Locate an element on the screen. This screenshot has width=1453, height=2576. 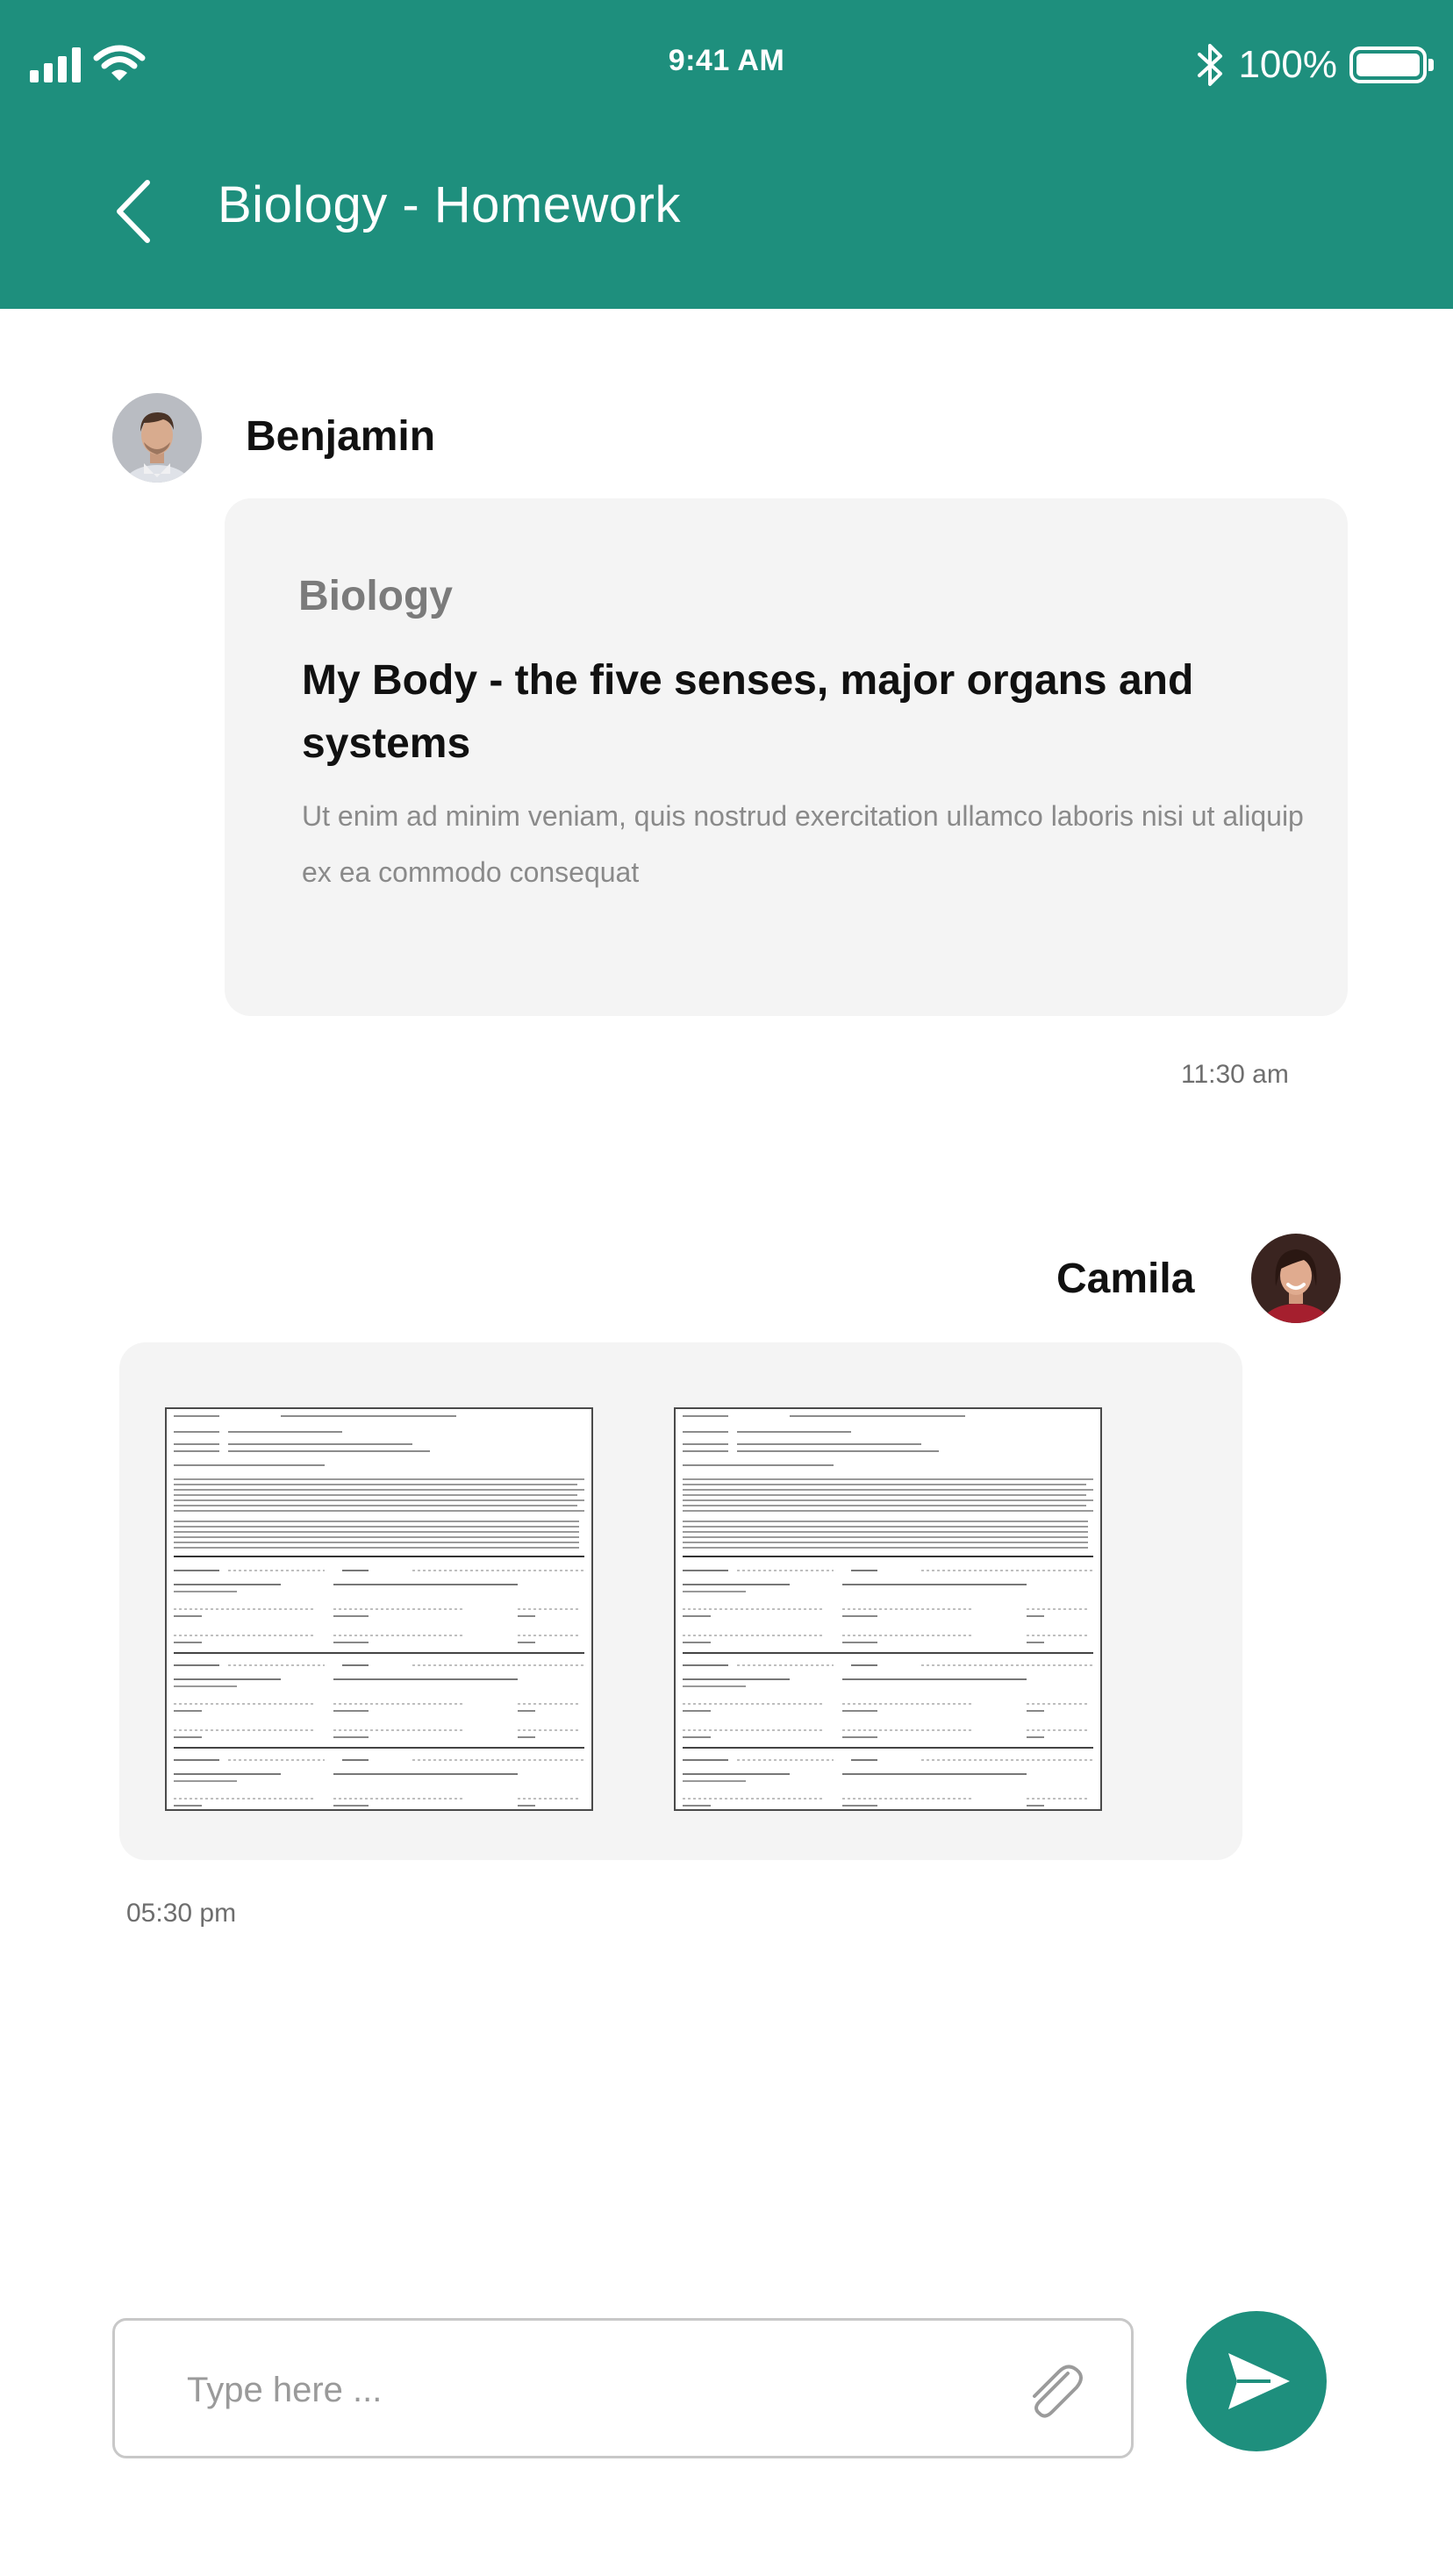
sender-name: Benjamin is located at coordinates (341, 436).